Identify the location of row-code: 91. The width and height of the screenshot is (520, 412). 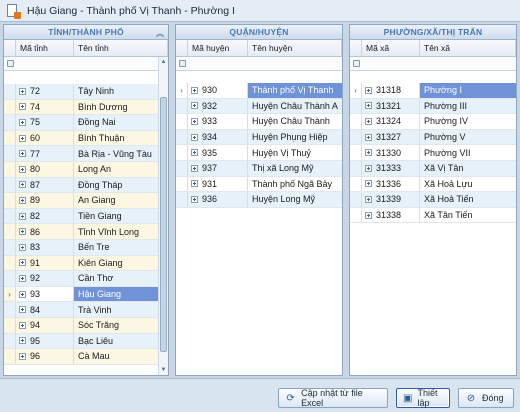
(35, 262).